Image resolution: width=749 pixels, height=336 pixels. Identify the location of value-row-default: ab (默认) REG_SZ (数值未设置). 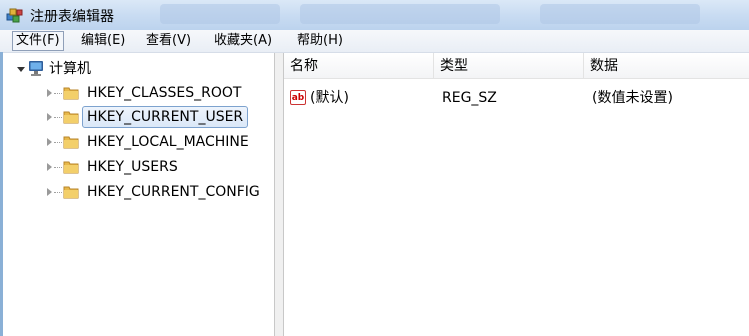
(516, 98).